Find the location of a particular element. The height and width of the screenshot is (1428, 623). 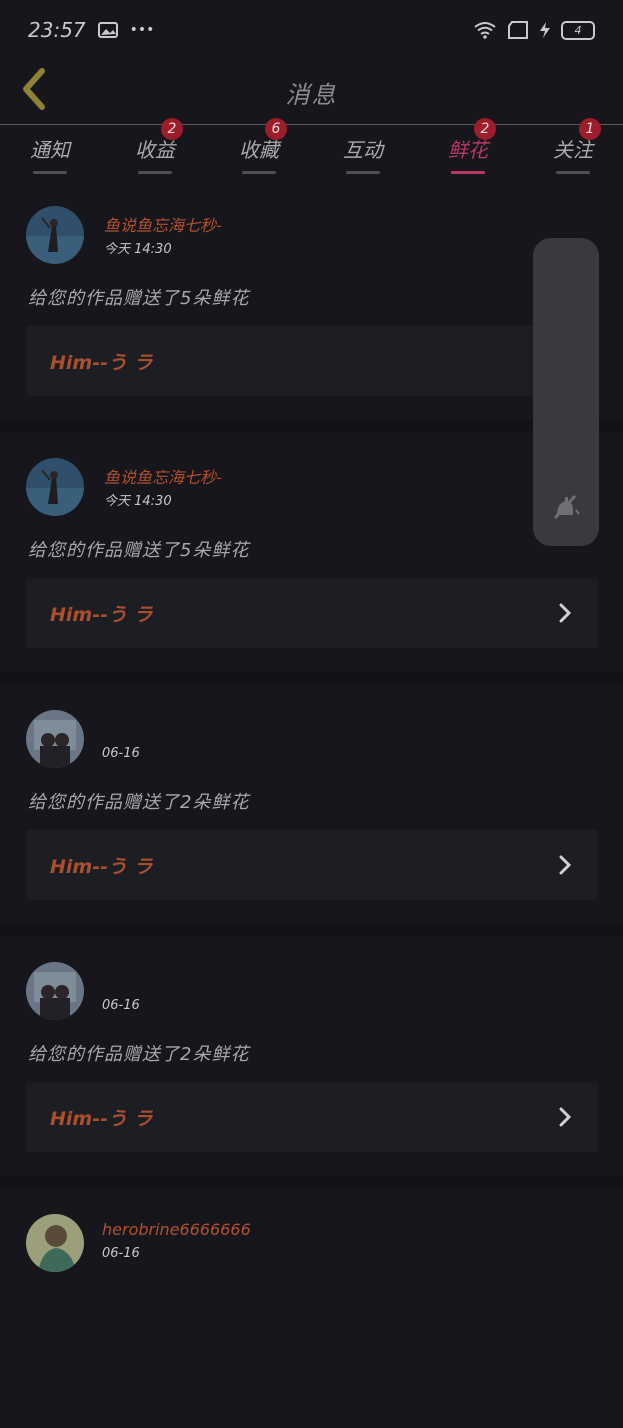

chevron-left-icon is located at coordinates (34, 91).